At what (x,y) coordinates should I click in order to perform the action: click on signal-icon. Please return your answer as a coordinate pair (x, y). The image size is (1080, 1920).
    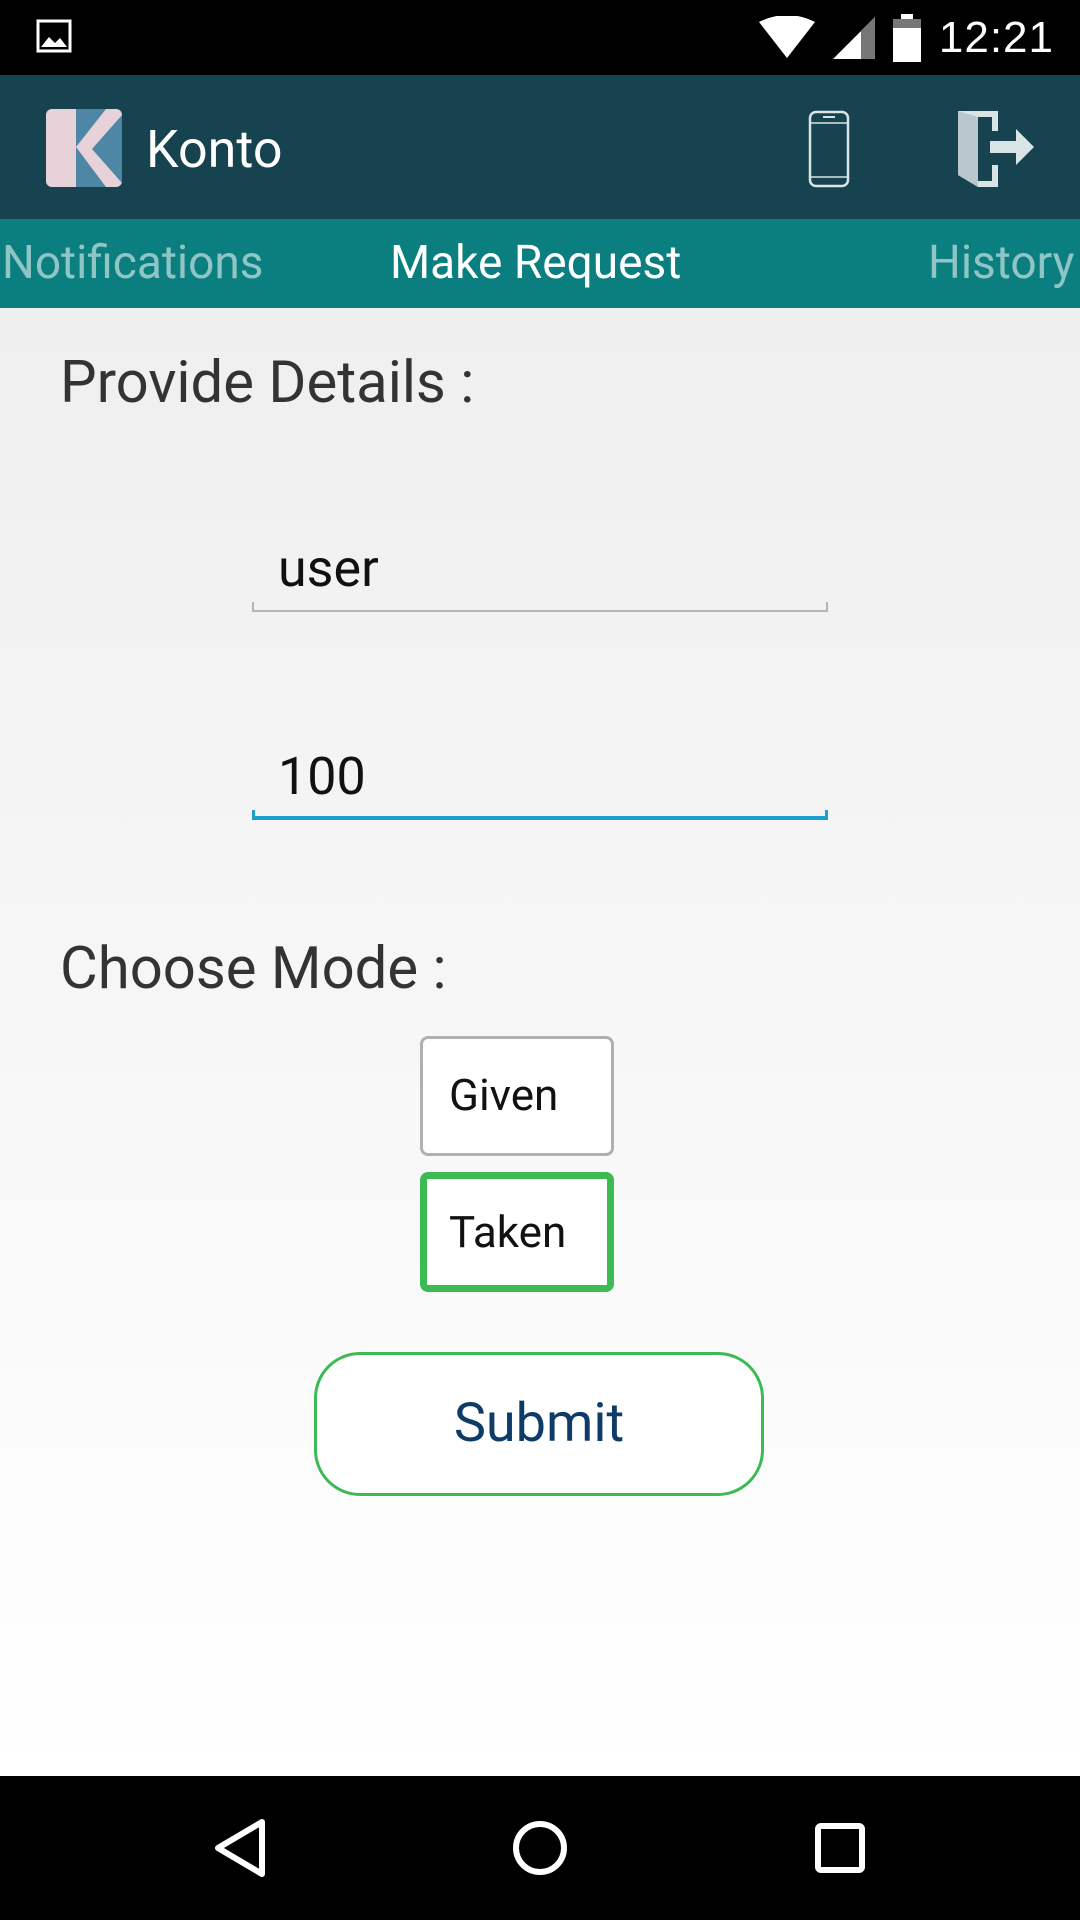
    Looking at the image, I should click on (853, 37).